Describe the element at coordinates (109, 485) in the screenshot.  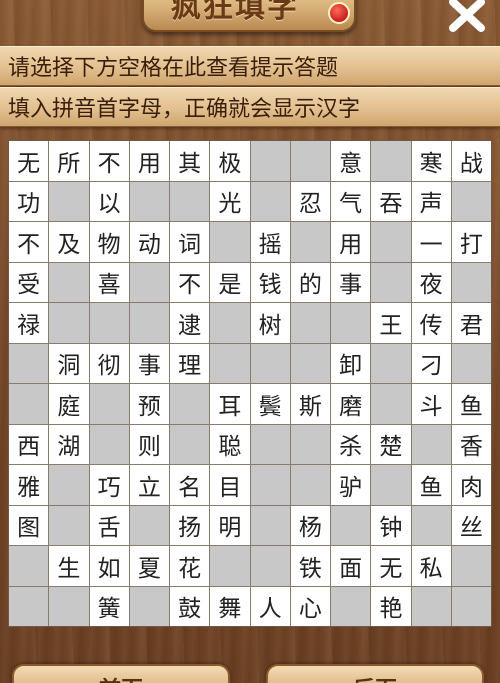
I see `grid-cell: 巧` at that location.